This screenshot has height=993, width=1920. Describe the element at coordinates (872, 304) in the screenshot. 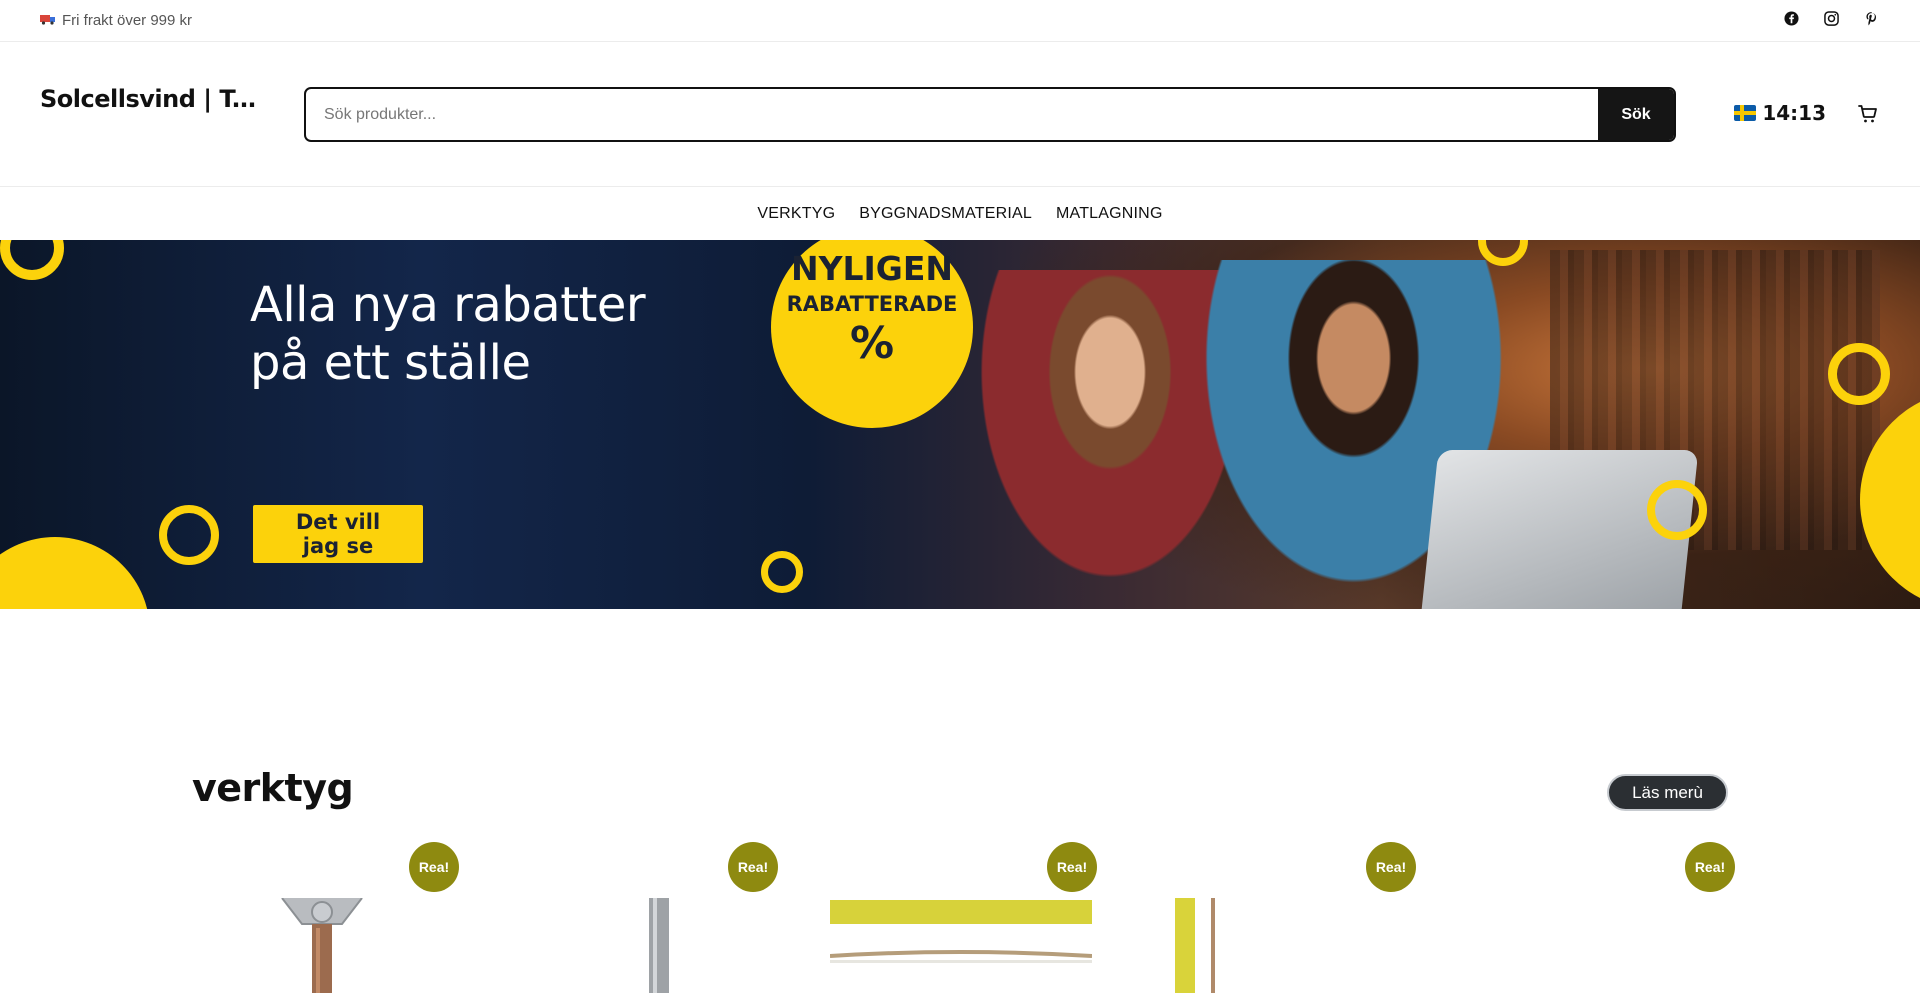

I see `badge-line2: RABATTERADE` at that location.